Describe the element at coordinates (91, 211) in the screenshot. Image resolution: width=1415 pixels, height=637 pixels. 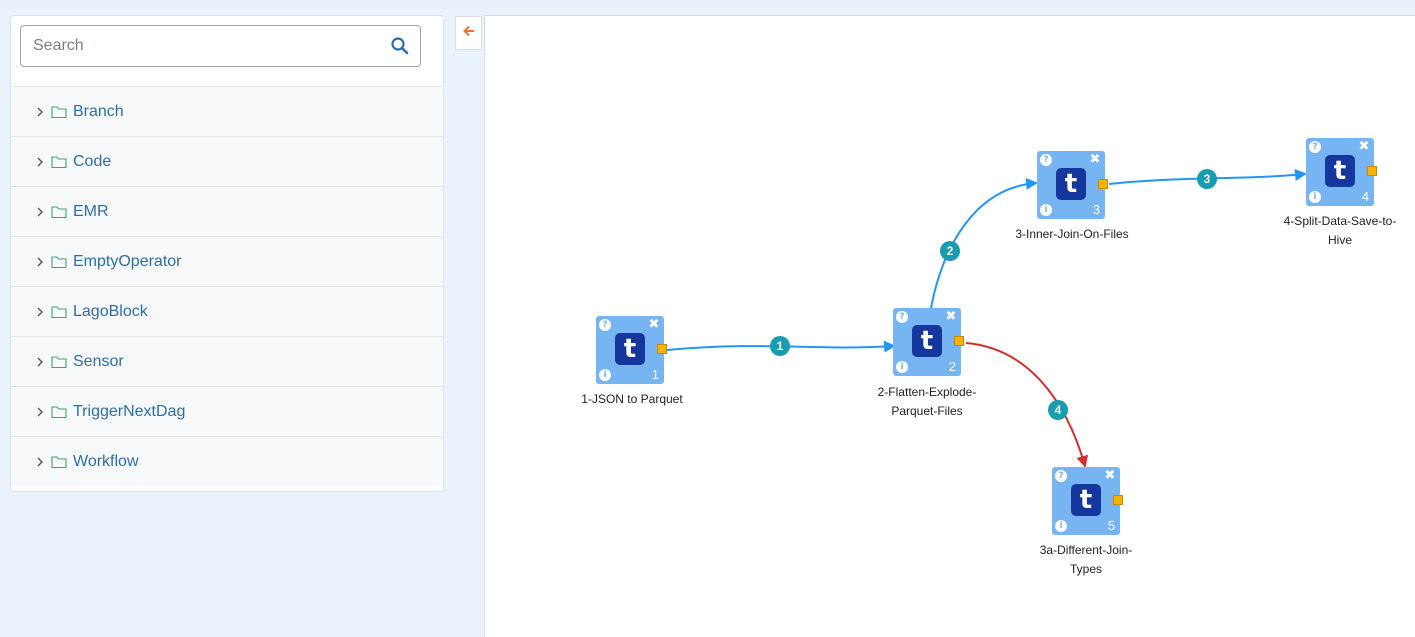
I see `tree-item-label: EMR` at that location.